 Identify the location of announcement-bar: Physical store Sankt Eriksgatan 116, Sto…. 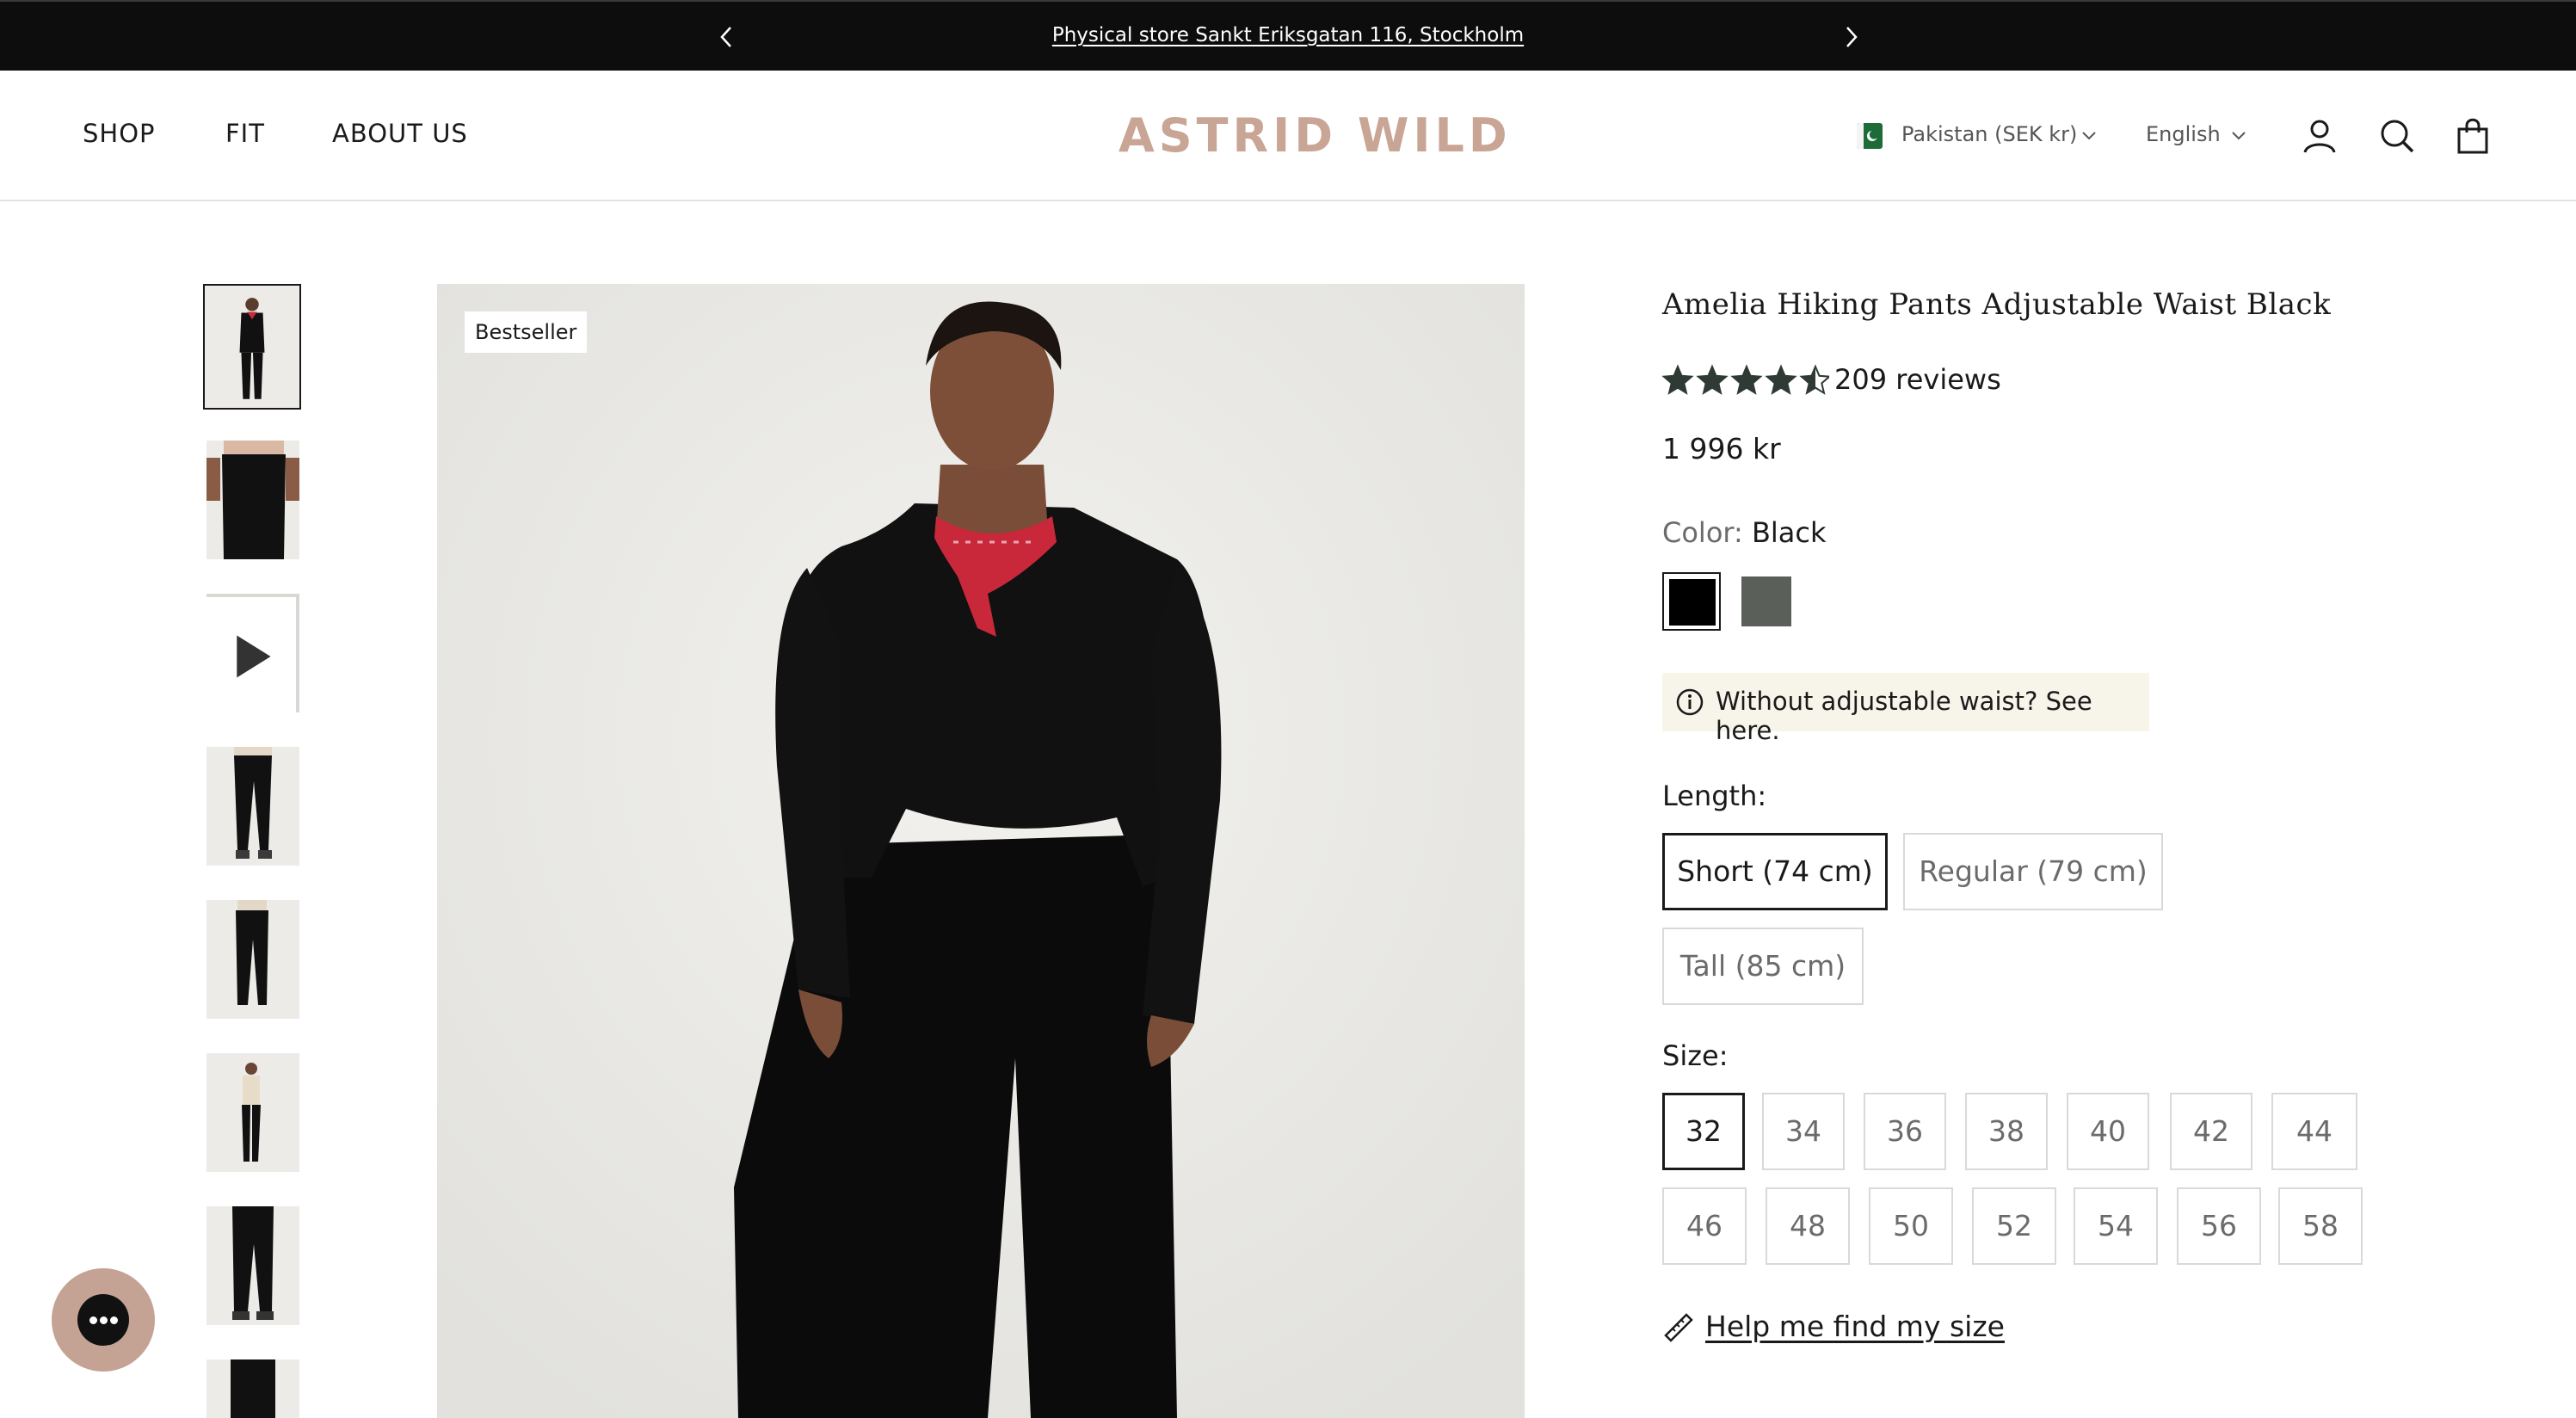
(1288, 35).